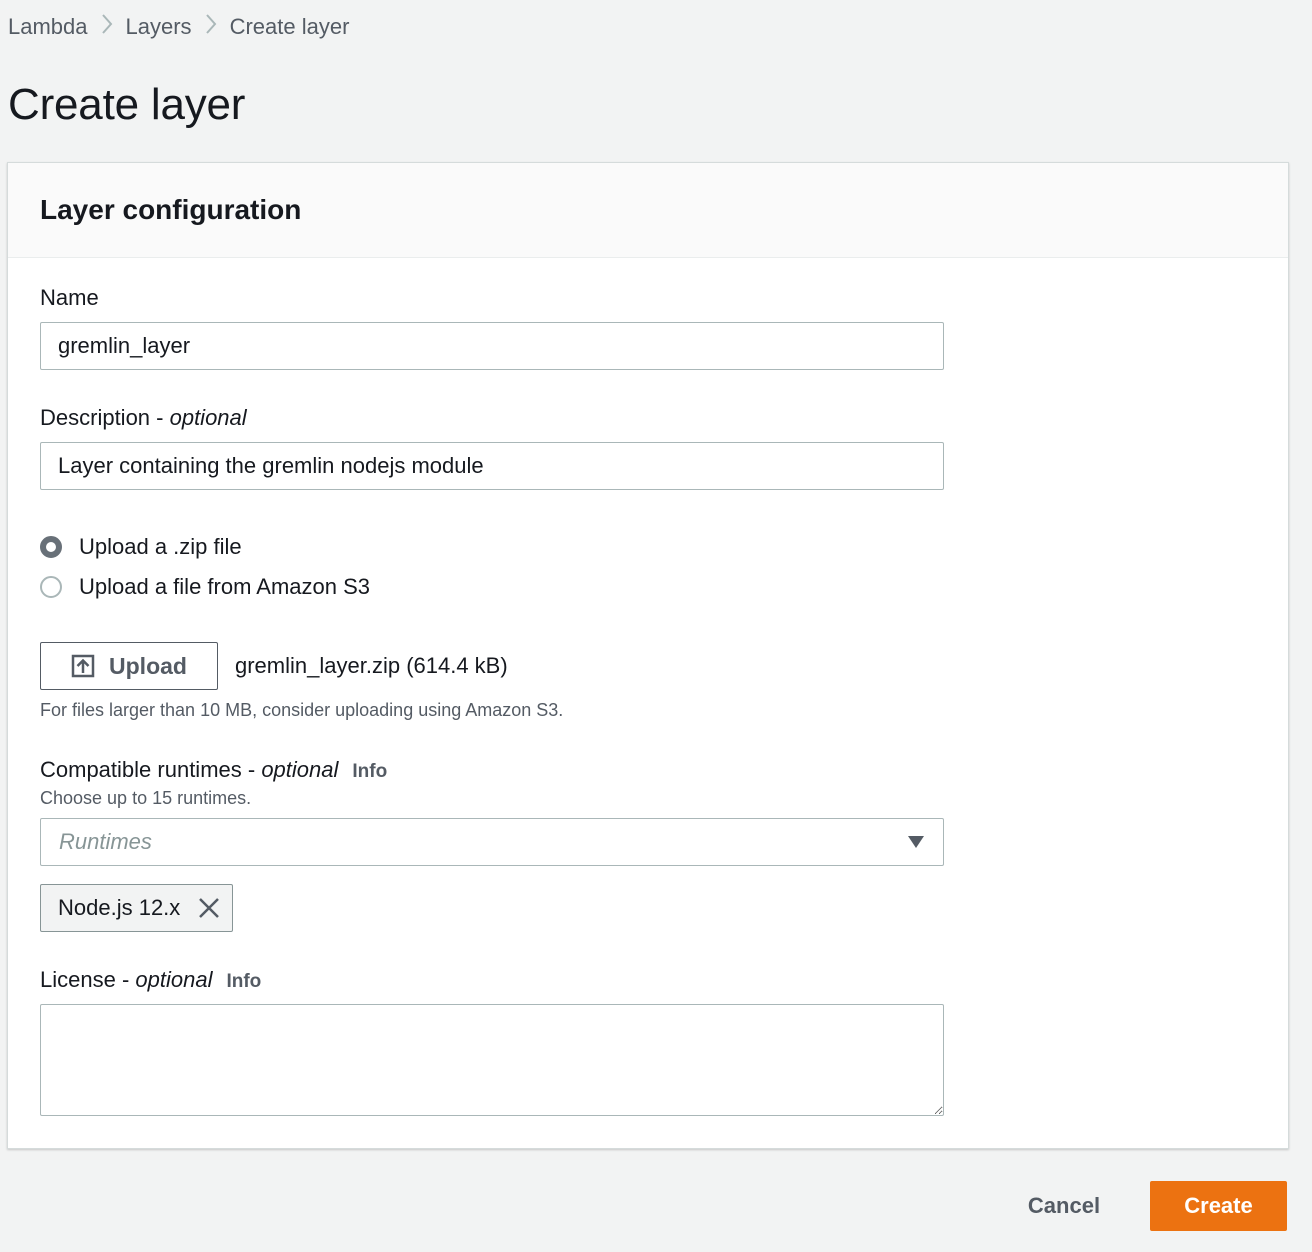 The height and width of the screenshot is (1252, 1312). What do you see at coordinates (371, 665) in the screenshot?
I see `uploaded-file-name: gremlin_layer.zip (614.4 kB)` at bounding box center [371, 665].